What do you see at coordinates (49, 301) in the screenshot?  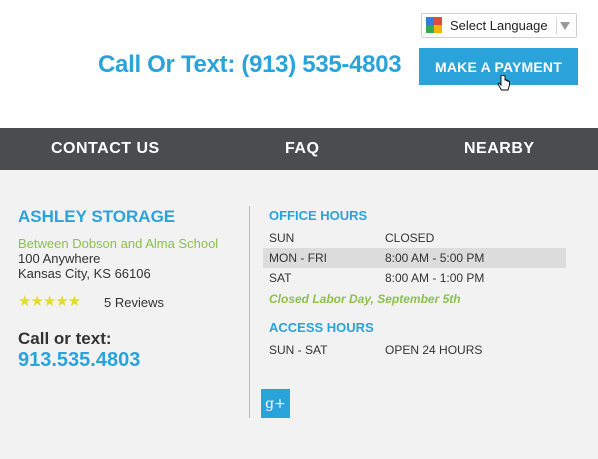 I see `rating-stars: ★★★★★` at bounding box center [49, 301].